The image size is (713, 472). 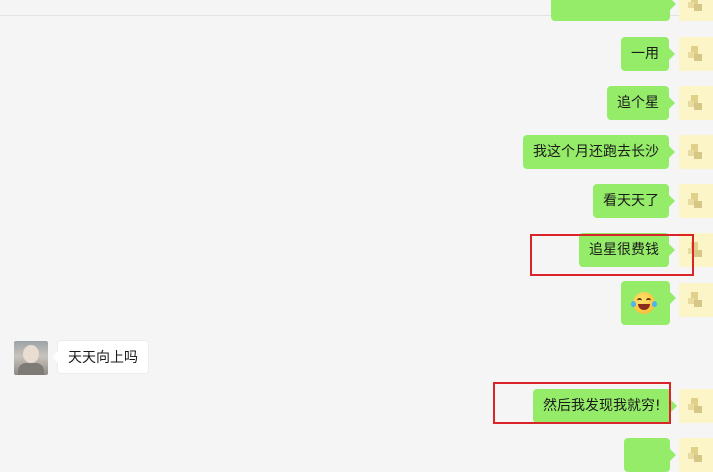 I want to click on chat-bubble-partial-bottom, so click(x=650, y=455).